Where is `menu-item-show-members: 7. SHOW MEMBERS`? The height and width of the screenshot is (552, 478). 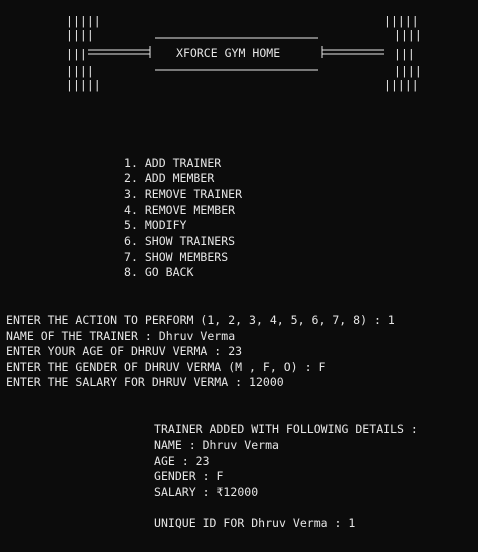
menu-item-show-members: 7. SHOW MEMBERS is located at coordinates (176, 257).